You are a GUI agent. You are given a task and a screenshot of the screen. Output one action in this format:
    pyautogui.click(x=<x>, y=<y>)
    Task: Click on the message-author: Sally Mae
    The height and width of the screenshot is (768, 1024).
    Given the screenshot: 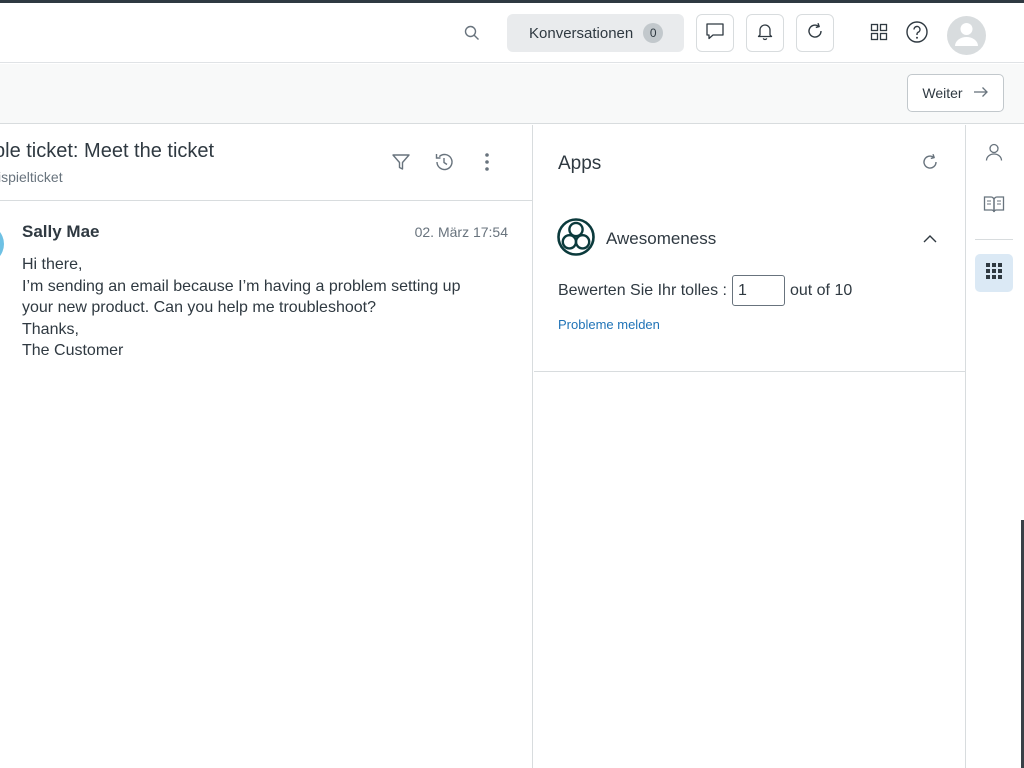 What is the action you would take?
    pyautogui.click(x=61, y=231)
    